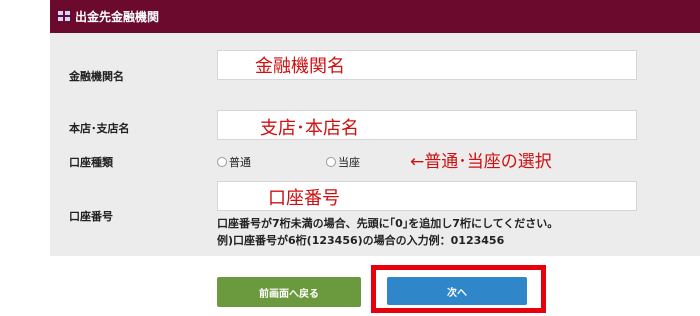 The width and height of the screenshot is (700, 316). I want to click on account-type-label: 口座種類, so click(91, 162).